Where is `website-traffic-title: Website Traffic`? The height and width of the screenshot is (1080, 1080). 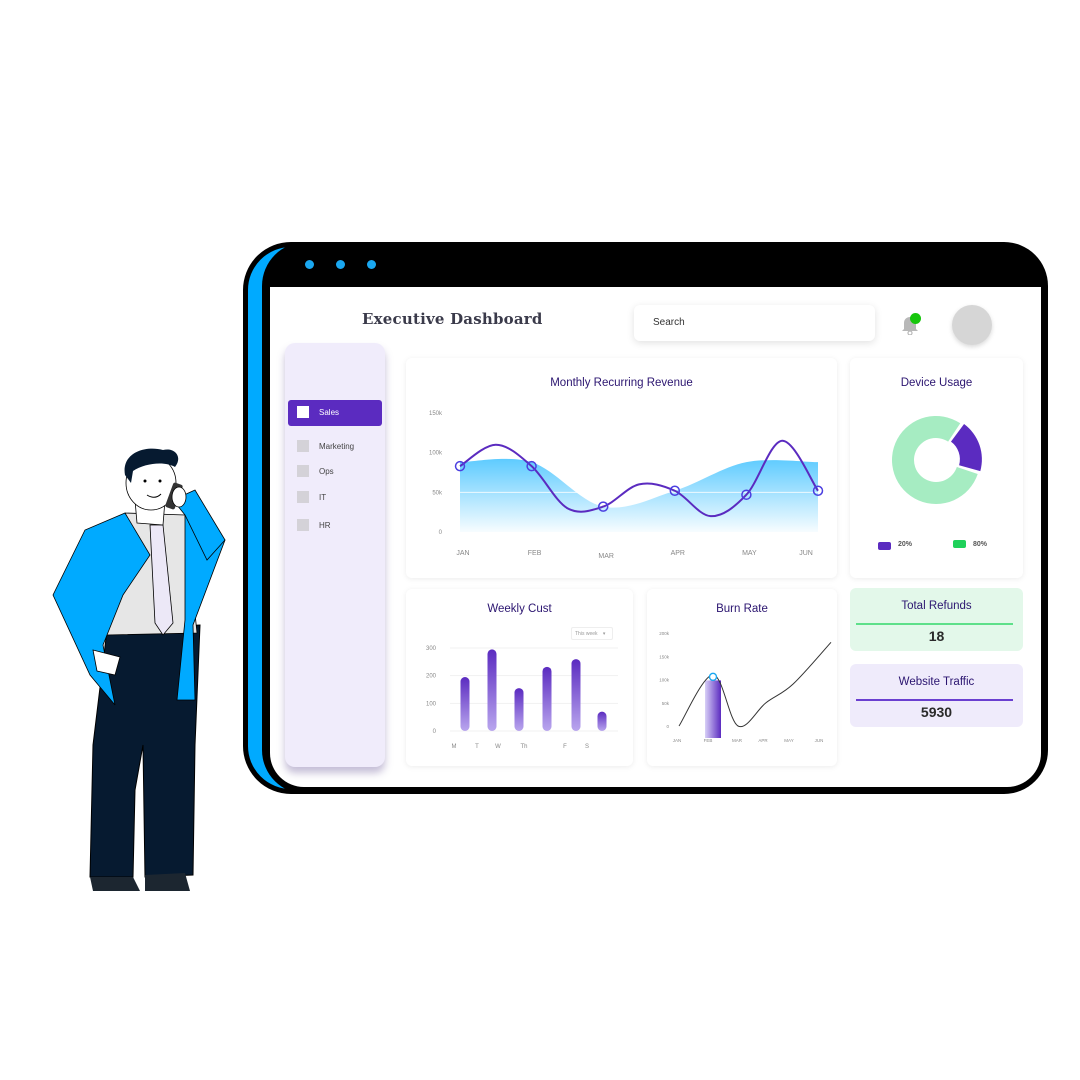
website-traffic-title: Website Traffic is located at coordinates (936, 682).